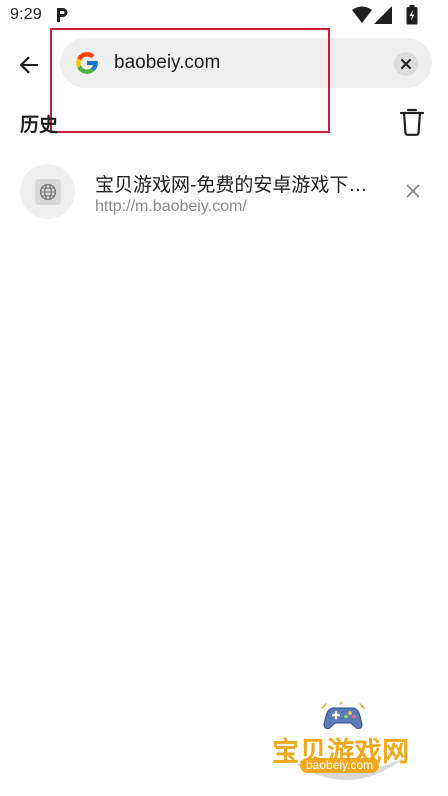 The image size is (448, 796). Describe the element at coordinates (171, 206) in the screenshot. I see `history-item-url: http://m.baobeiy.com/` at that location.